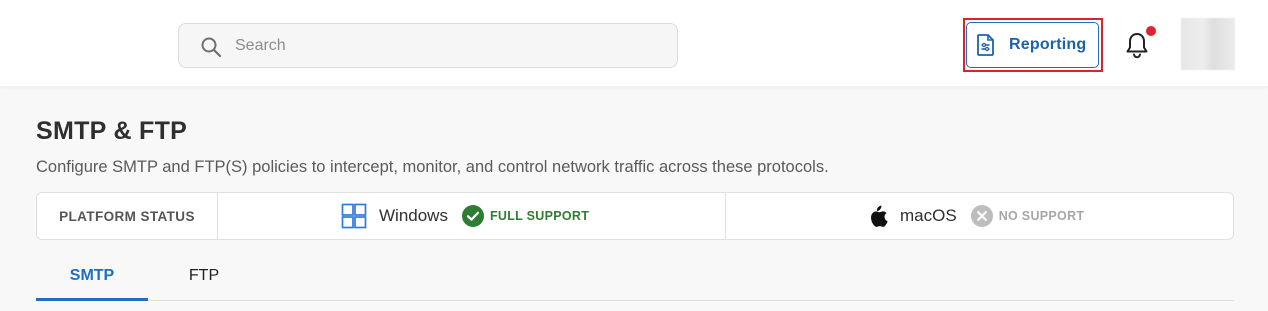 This screenshot has width=1268, height=311. Describe the element at coordinates (539, 216) in the screenshot. I see `windows-support-text: FULL SUPPORT` at that location.